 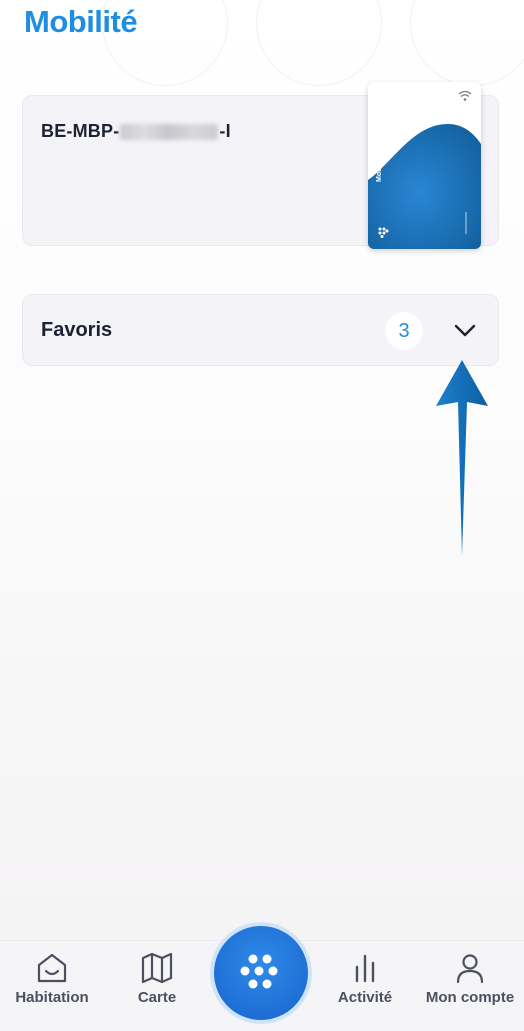 What do you see at coordinates (225, 131) in the screenshot?
I see `card-number-suffix: -I` at bounding box center [225, 131].